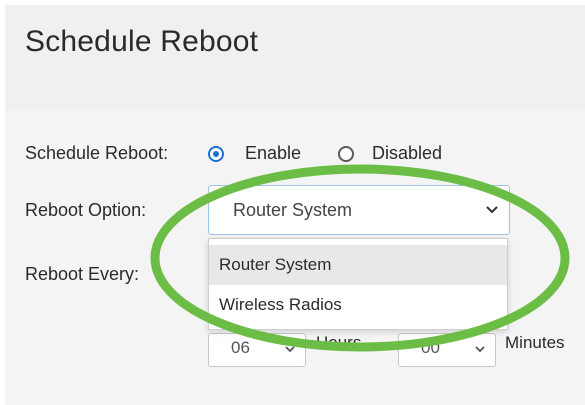 Image resolution: width=585 pixels, height=405 pixels. Describe the element at coordinates (430, 347) in the screenshot. I see `minutes-value: 00` at that location.